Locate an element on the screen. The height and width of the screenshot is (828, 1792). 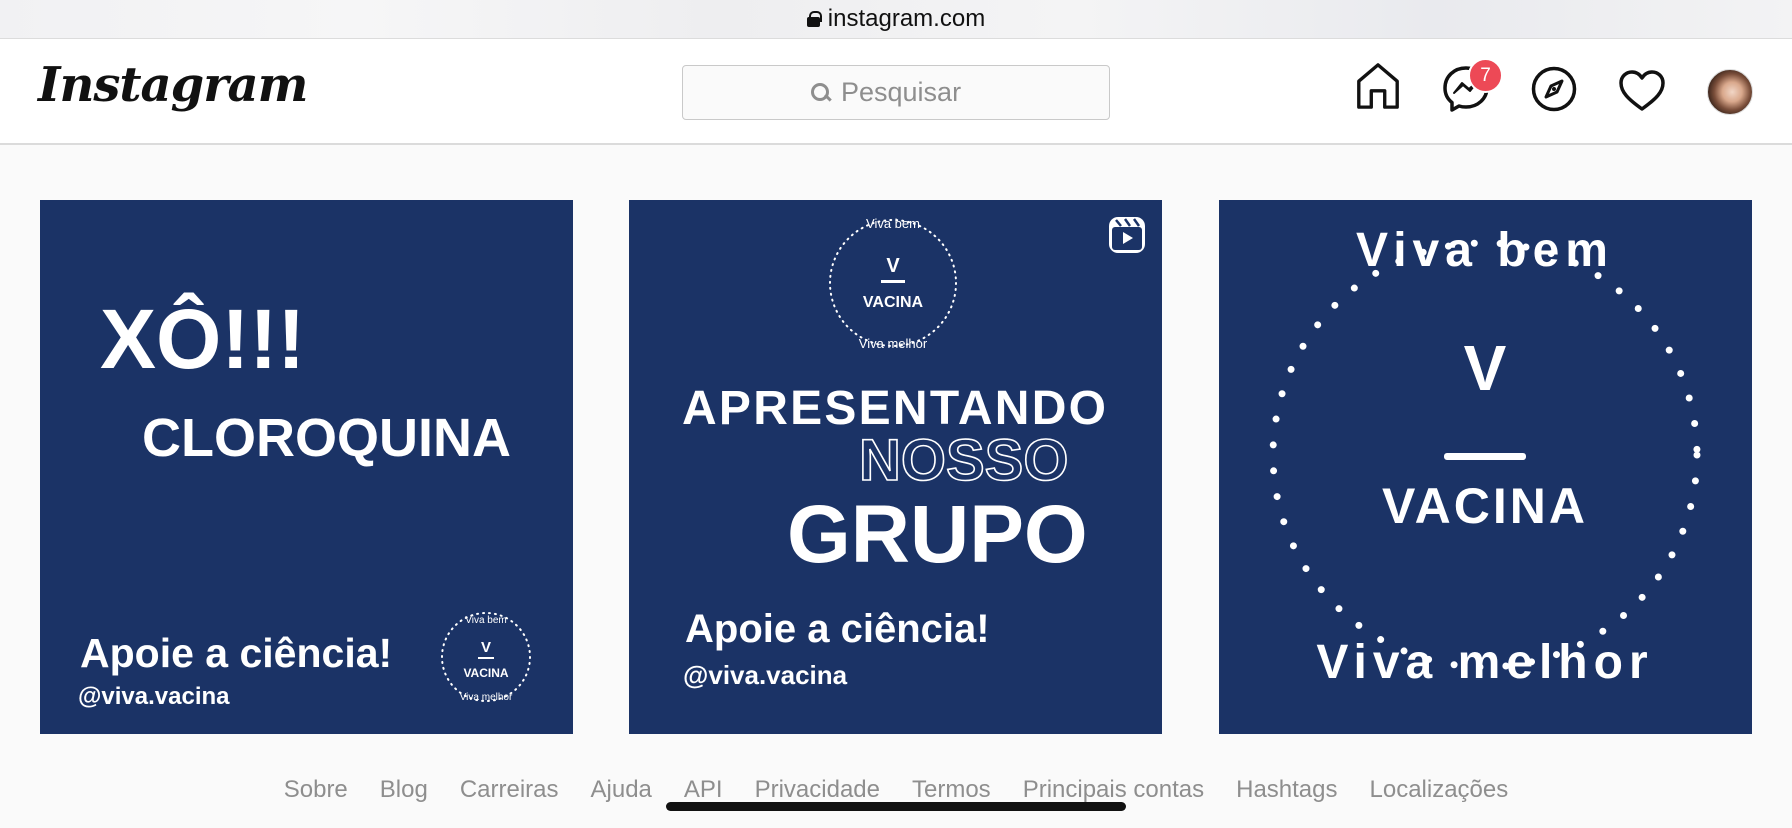
post-3-seal-bottom: Viva melhor is located at coordinates (1484, 662).